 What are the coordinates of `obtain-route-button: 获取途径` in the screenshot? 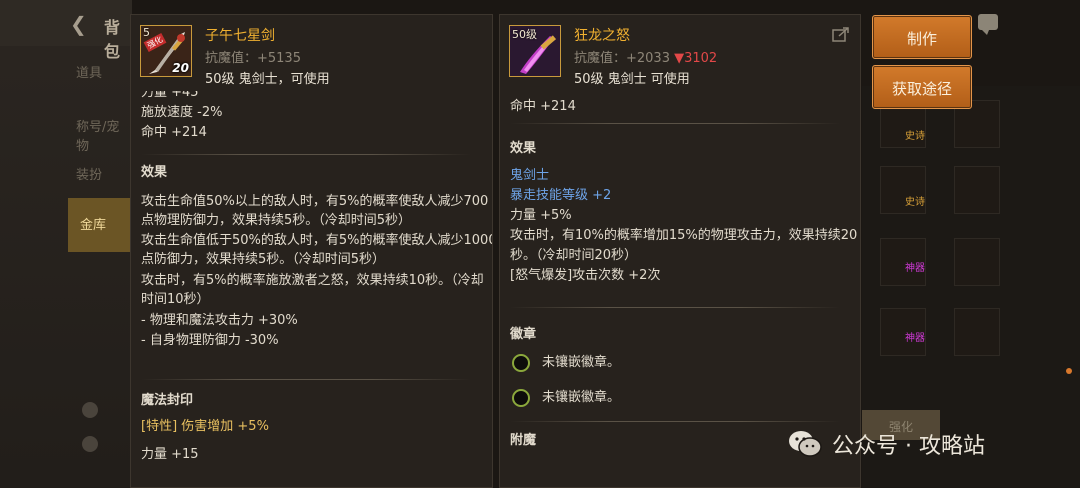 It's located at (922, 87).